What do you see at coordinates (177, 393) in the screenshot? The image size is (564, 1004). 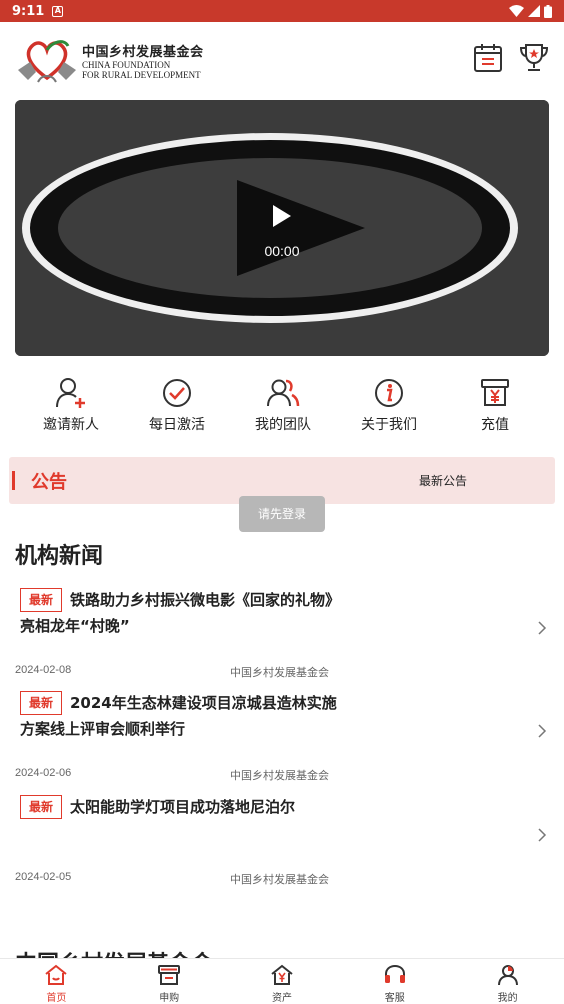 I see `check-circle-icon` at bounding box center [177, 393].